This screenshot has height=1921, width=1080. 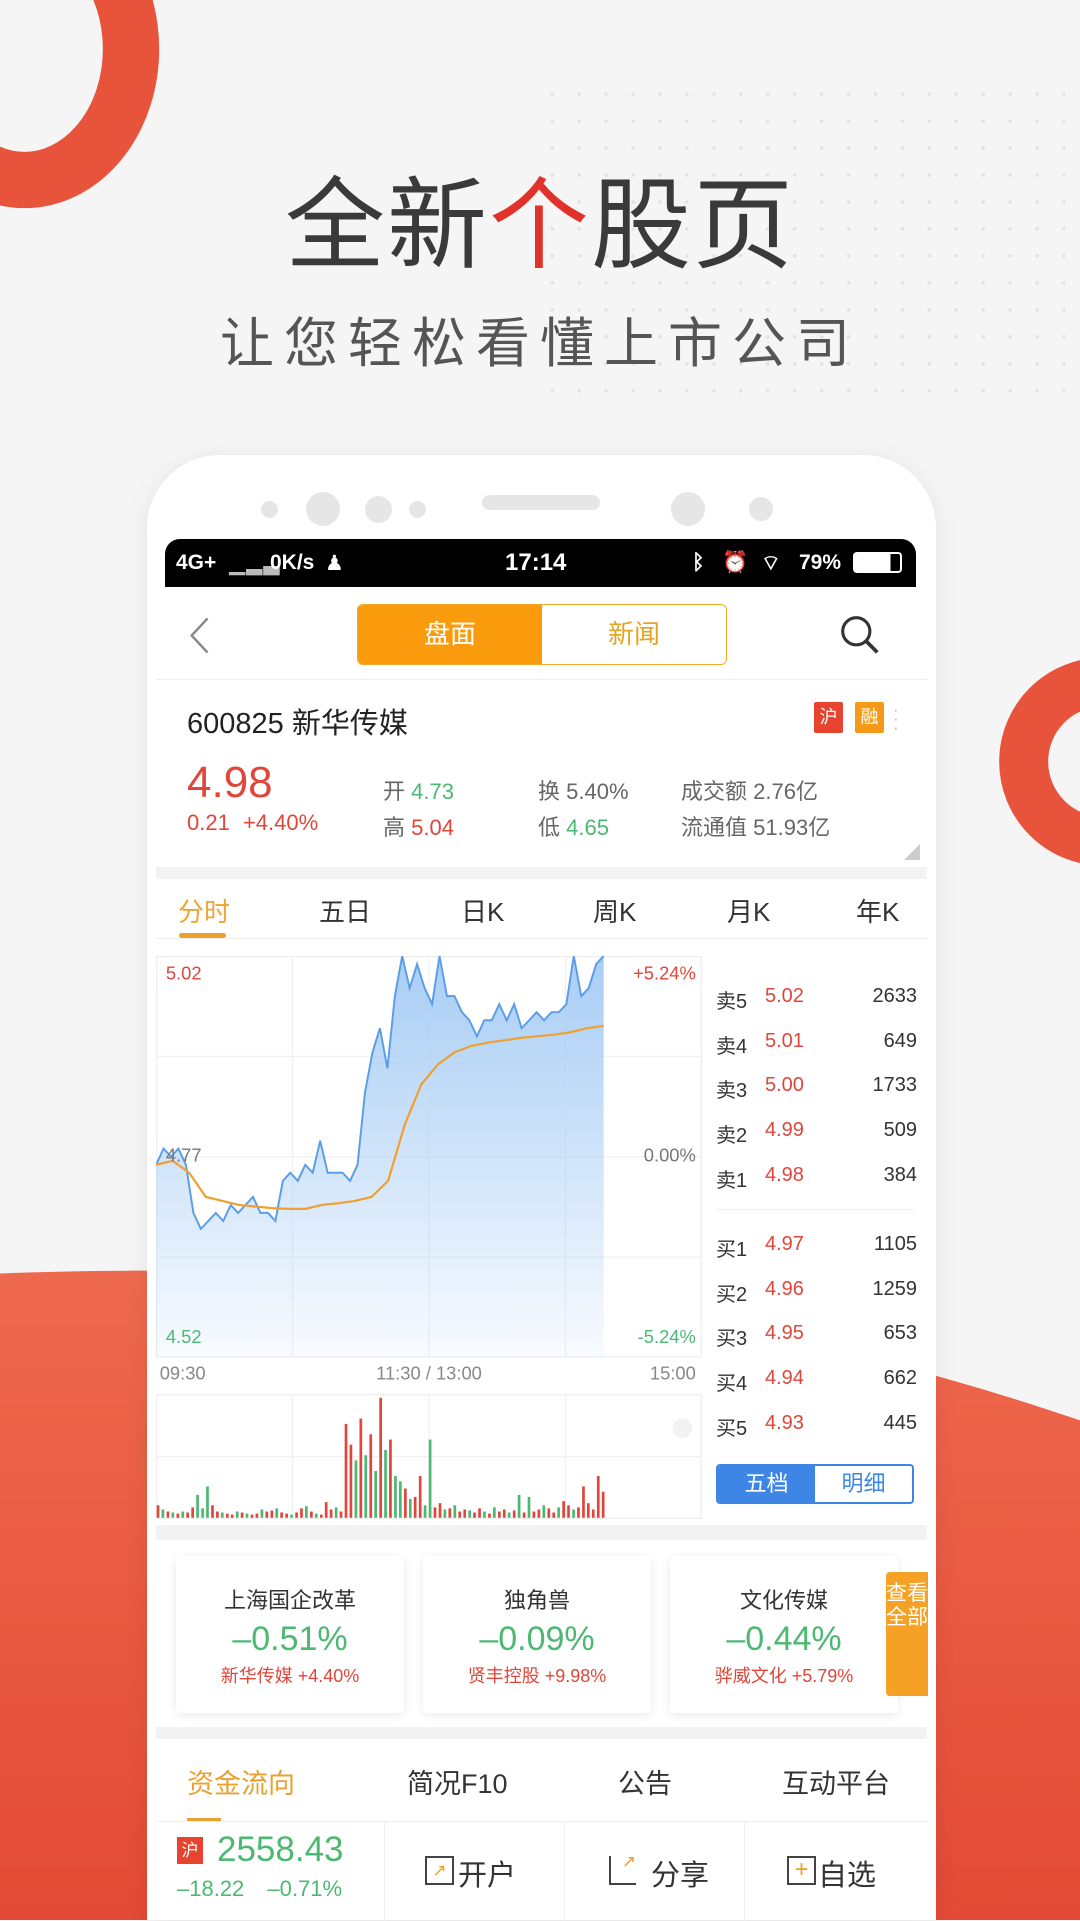 I want to click on level-volume: 2633, so click(x=895, y=996).